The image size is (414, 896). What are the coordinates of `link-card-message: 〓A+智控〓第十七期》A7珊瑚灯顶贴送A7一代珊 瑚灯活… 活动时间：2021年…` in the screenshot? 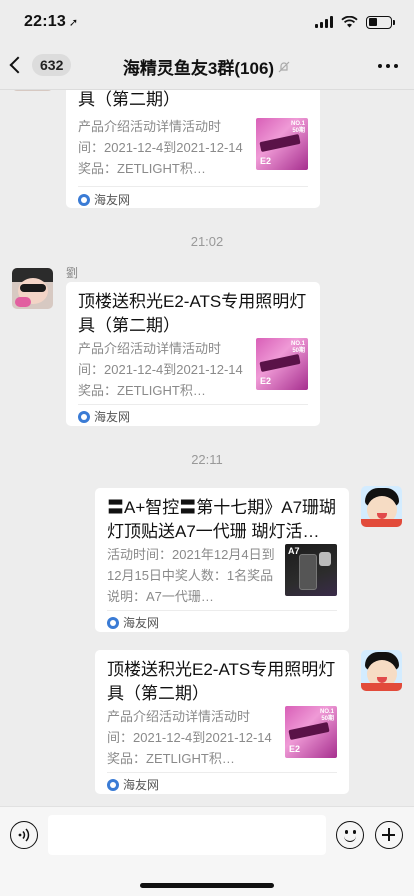 It's located at (222, 560).